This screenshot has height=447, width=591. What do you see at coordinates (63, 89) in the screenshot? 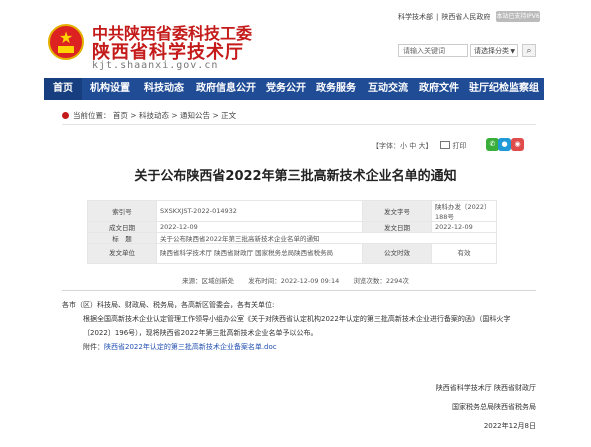
I see `nav-item-home: 首页` at bounding box center [63, 89].